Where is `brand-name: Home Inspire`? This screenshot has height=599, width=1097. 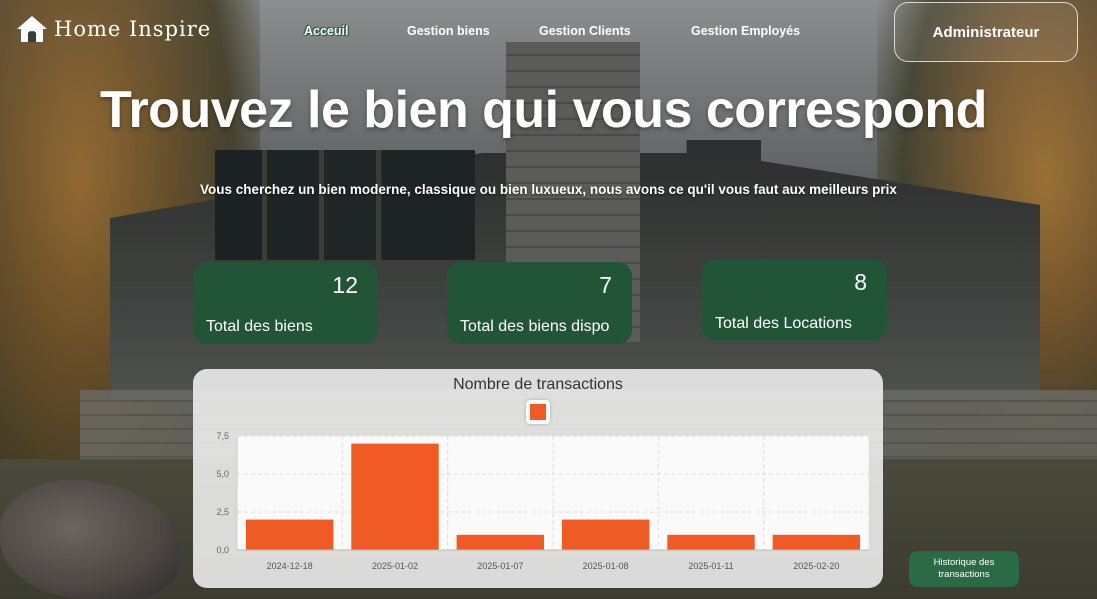
brand-name: Home Inspire is located at coordinates (133, 29).